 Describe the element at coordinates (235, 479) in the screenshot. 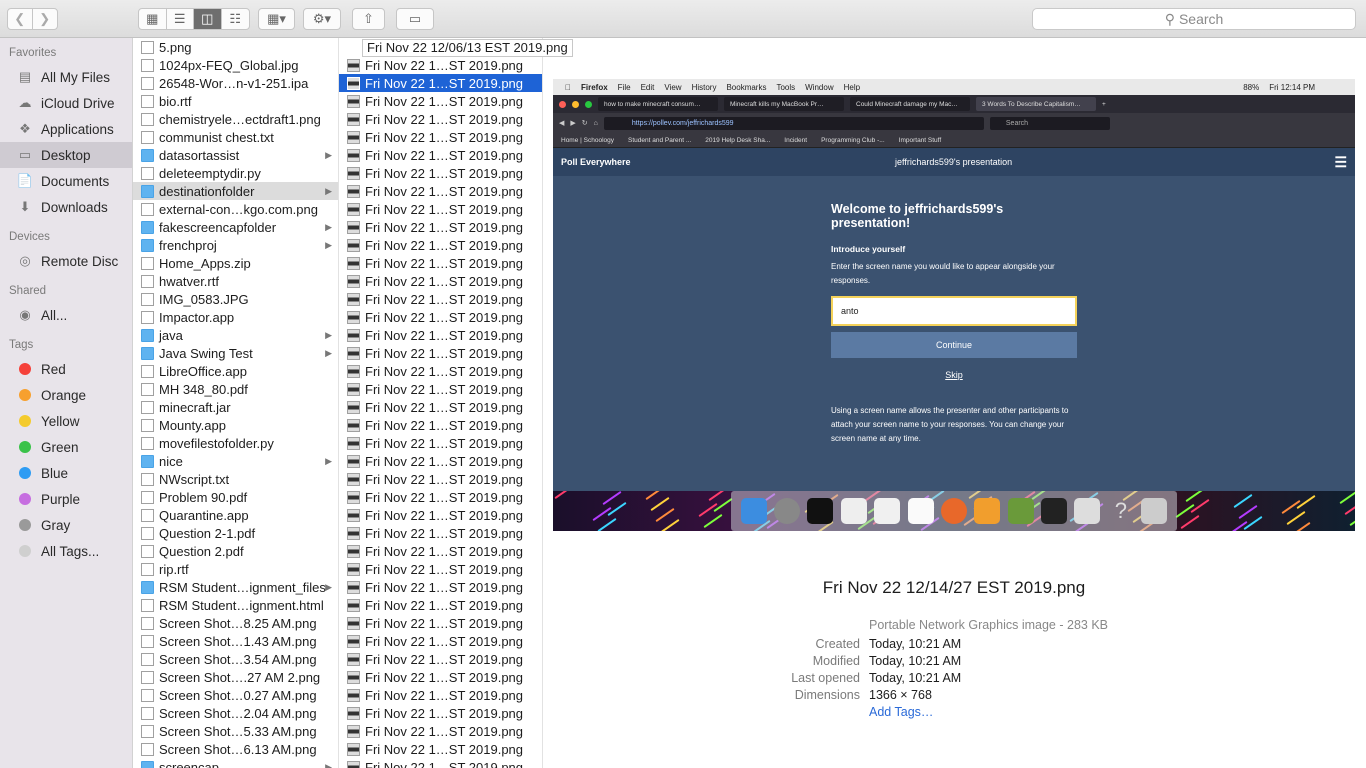

I see `file-row: NWscript.txt` at that location.